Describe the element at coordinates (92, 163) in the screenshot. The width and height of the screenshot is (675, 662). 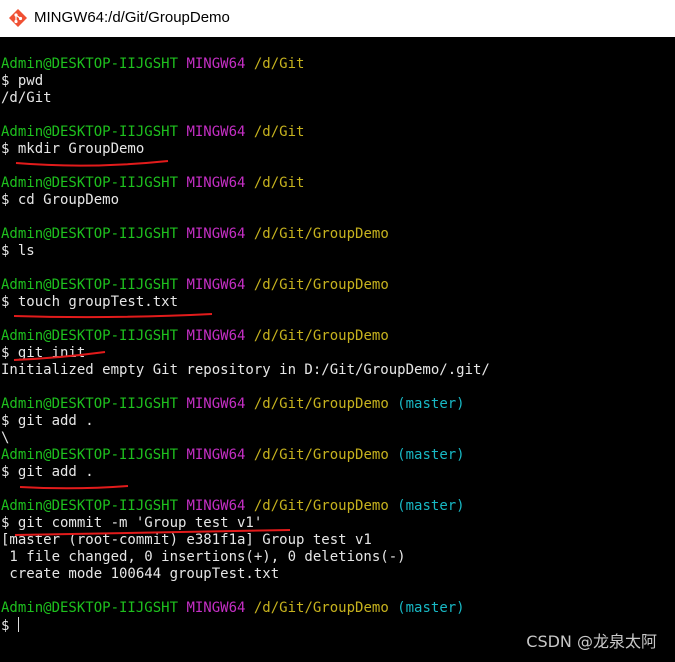
I see `underline-mkdir` at that location.